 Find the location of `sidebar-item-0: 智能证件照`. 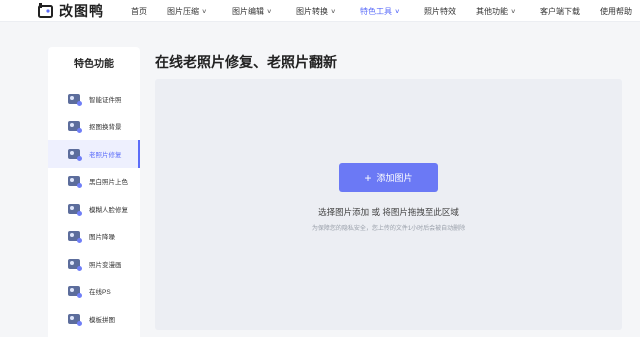

sidebar-item-0: 智能证件照 is located at coordinates (94, 99).